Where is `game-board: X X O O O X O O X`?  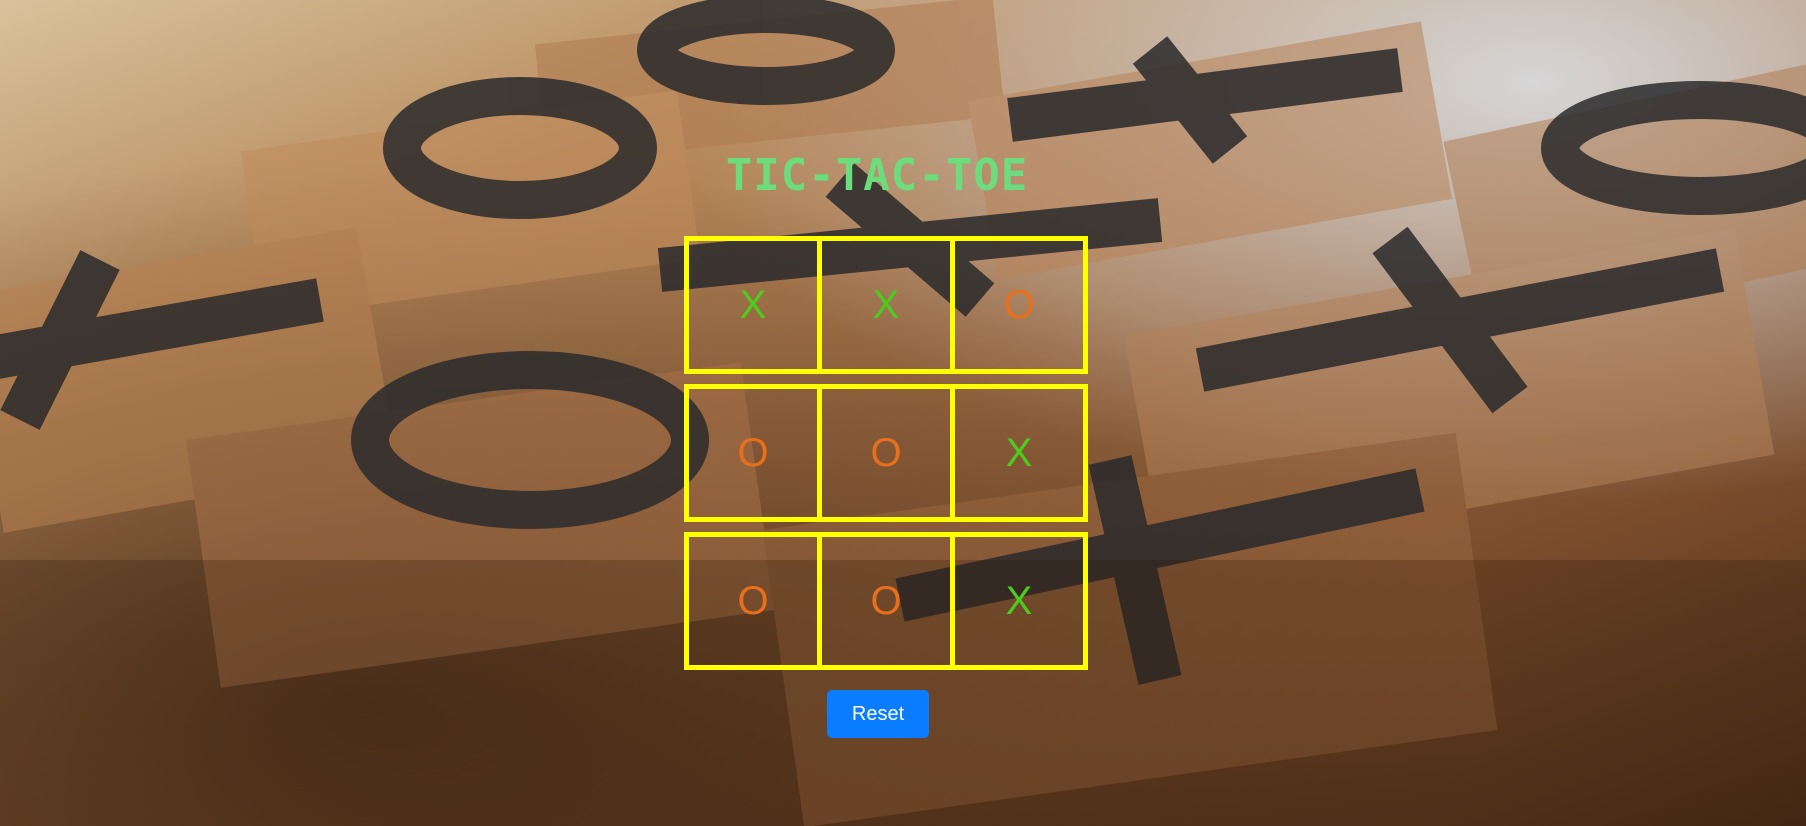
game-board: X X O O O X O O X is located at coordinates (886, 458).